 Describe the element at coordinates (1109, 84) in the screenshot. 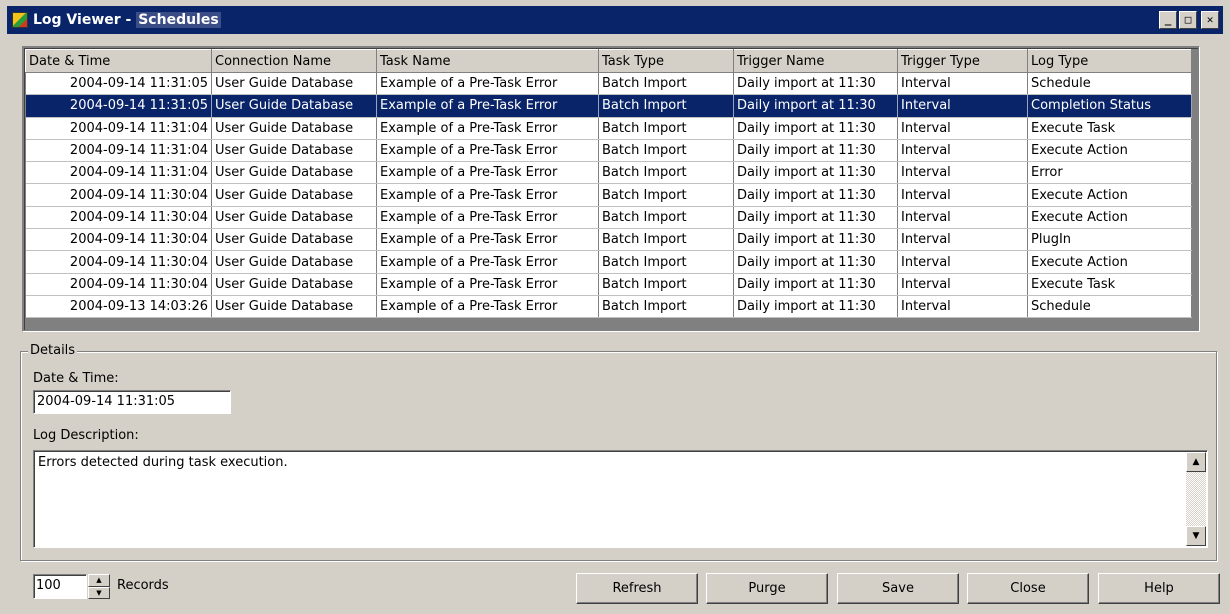

I see `cell-log-type: Schedule` at that location.